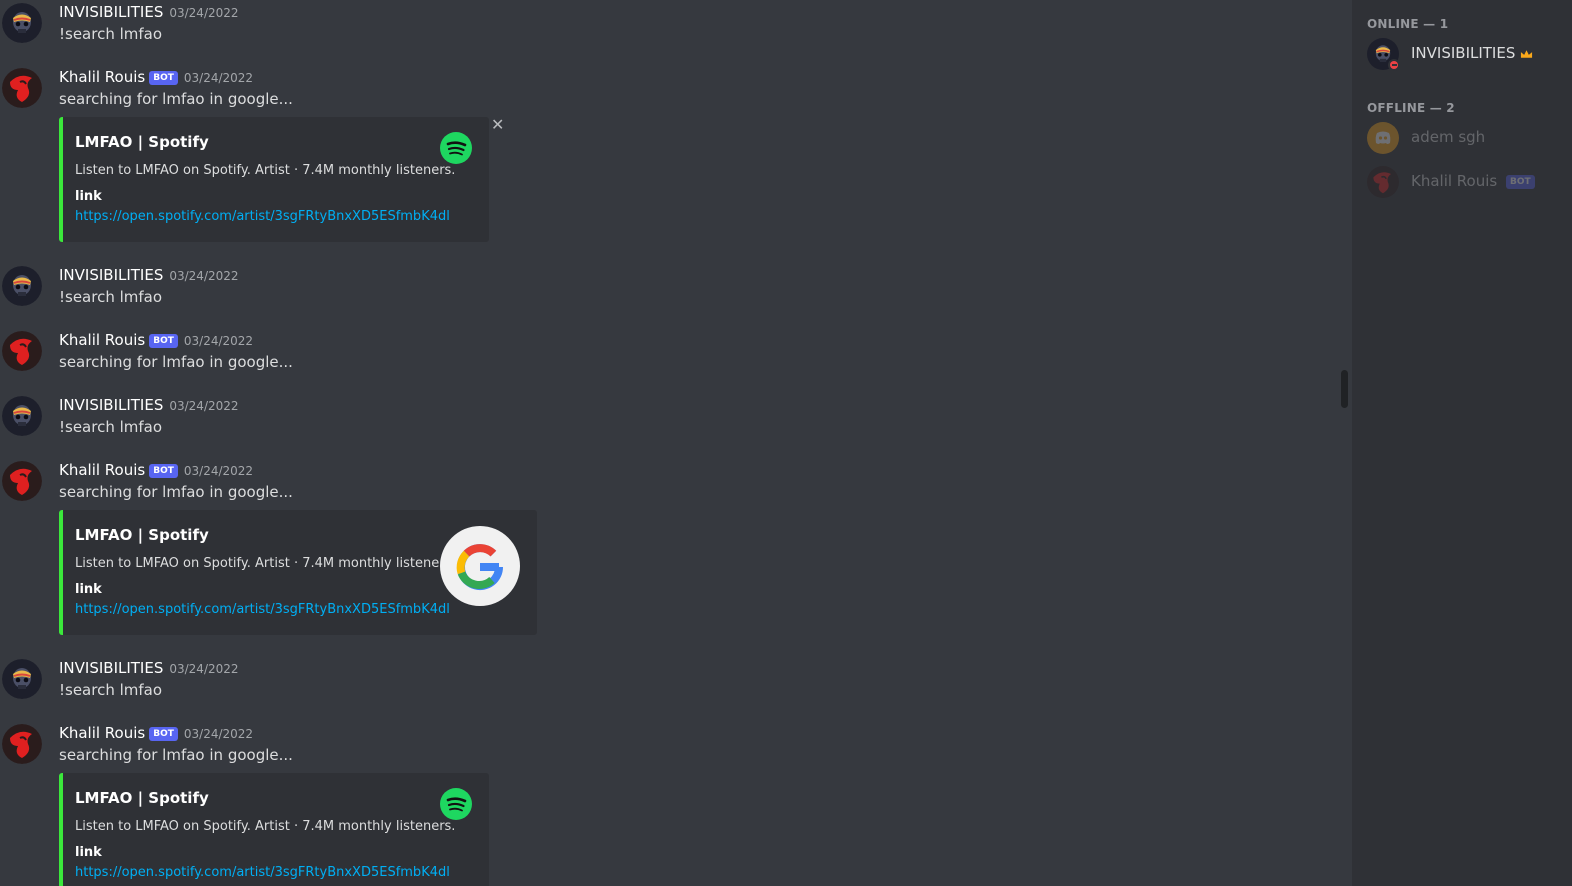  Describe the element at coordinates (1526, 53) in the screenshot. I see `crown-icon` at that location.